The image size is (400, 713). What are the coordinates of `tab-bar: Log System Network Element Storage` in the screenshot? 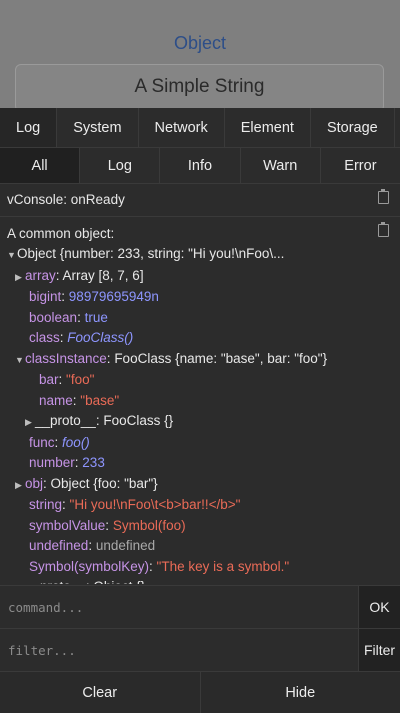 It's located at (200, 128).